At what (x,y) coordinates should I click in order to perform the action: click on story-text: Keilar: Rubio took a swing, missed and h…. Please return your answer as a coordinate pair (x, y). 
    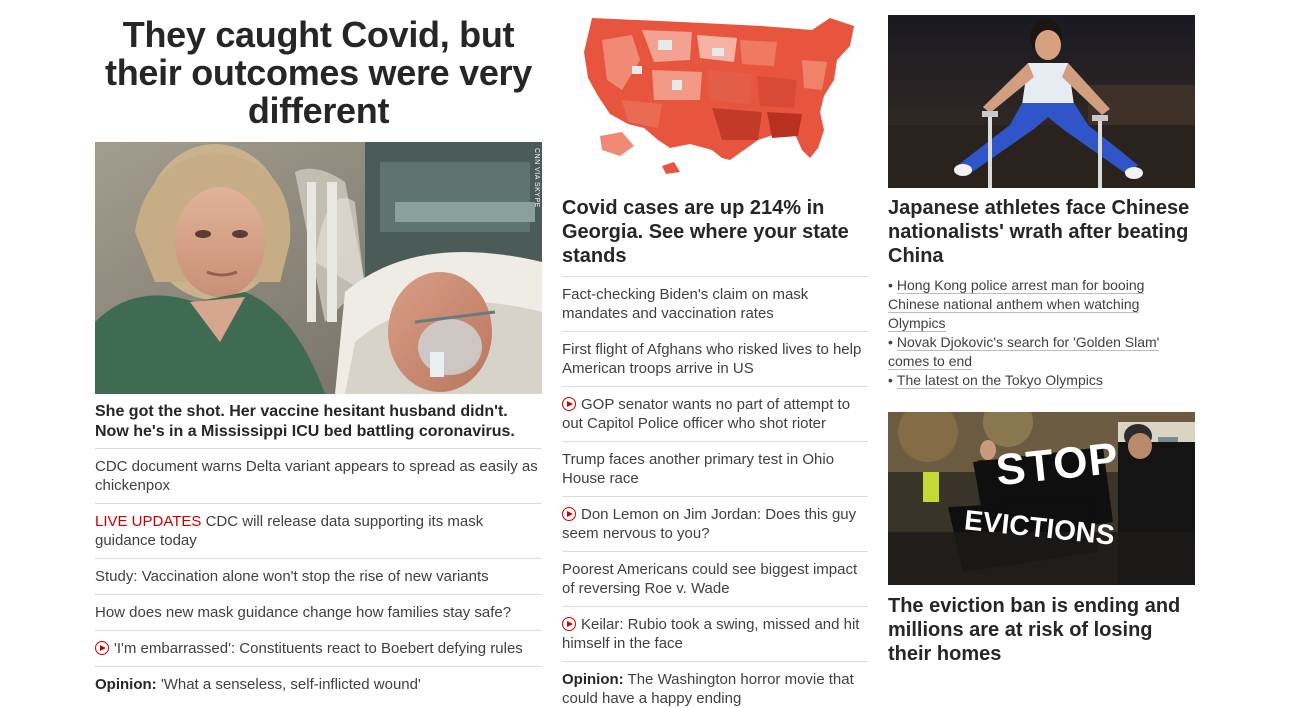
    Looking at the image, I should click on (711, 634).